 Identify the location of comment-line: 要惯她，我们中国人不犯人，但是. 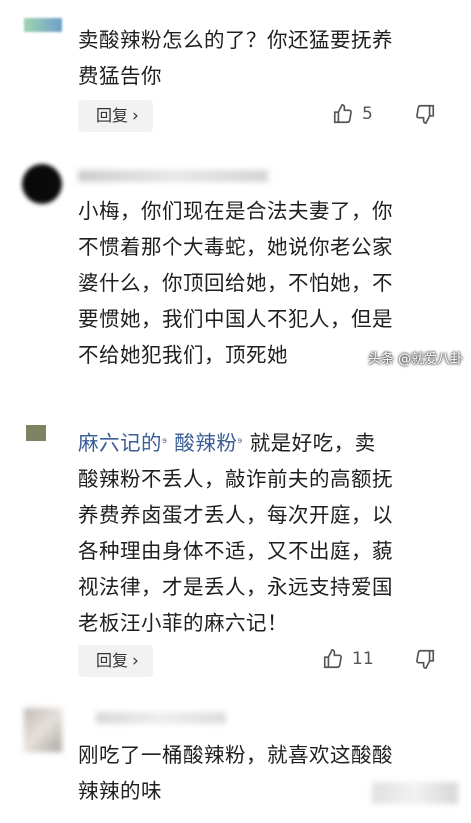
(235, 319).